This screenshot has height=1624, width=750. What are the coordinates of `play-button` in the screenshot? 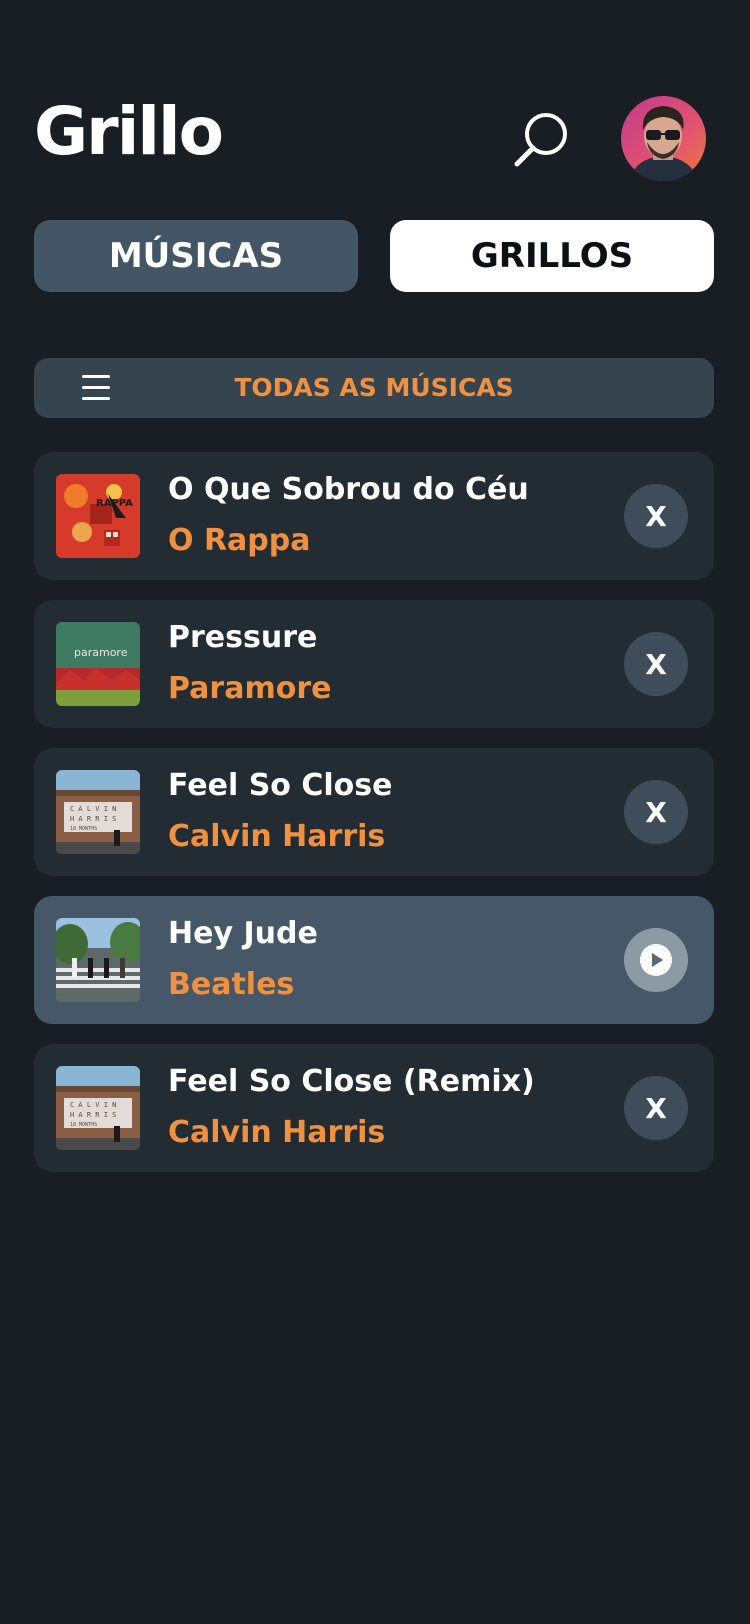 It's located at (656, 960).